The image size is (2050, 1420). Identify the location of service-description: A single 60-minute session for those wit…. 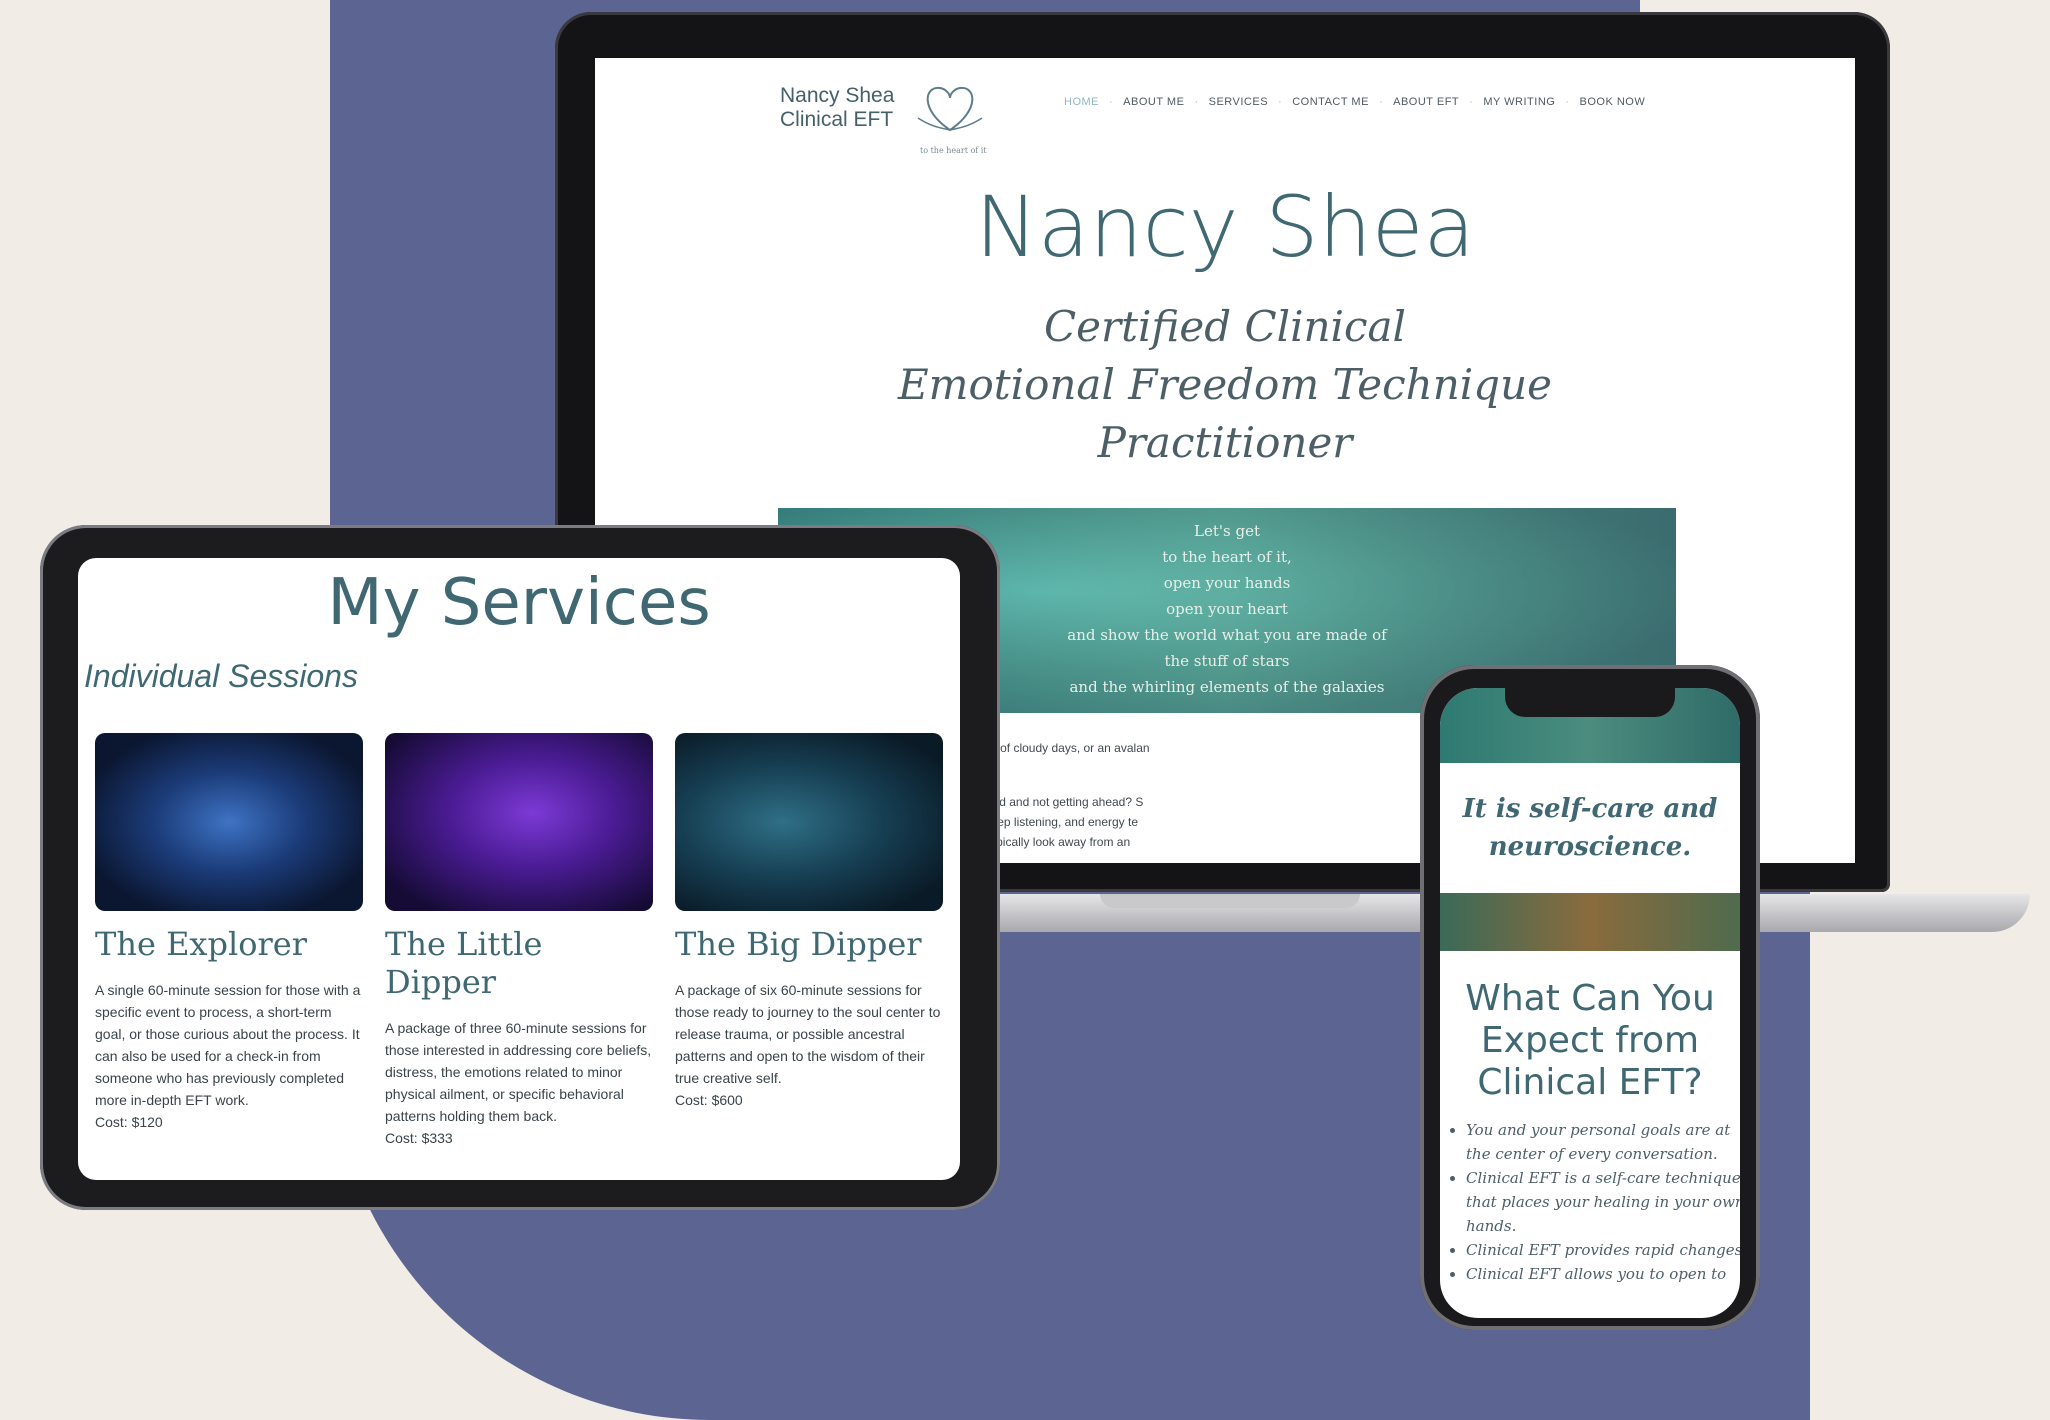
(228, 1045).